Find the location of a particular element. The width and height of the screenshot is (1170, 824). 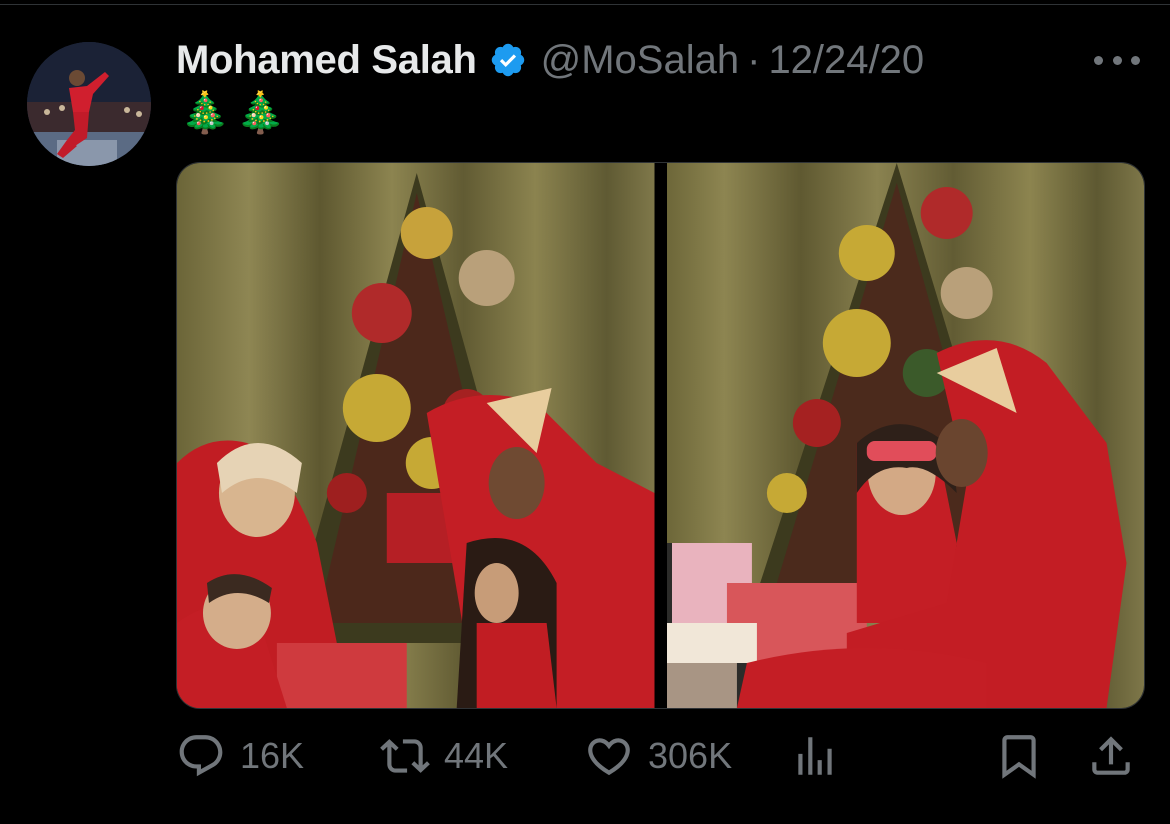

tweet-header: Mohamed Salah @MoSalah · 12/24/20 is located at coordinates (550, 60).